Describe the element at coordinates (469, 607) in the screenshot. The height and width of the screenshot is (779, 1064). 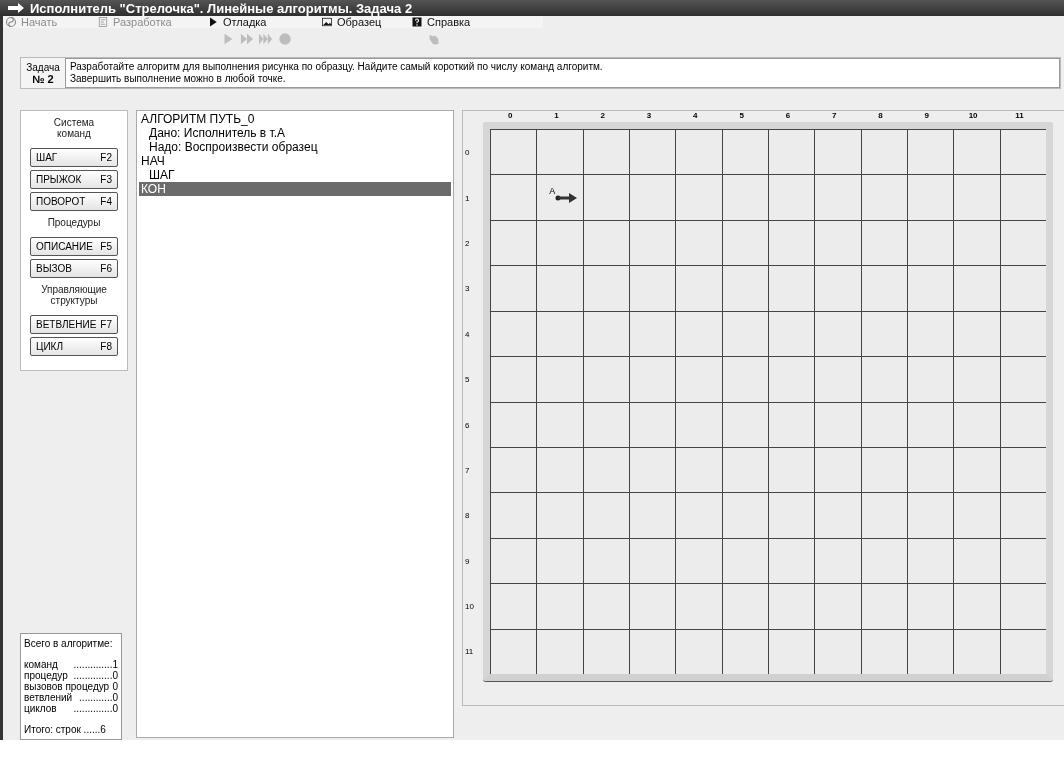
I see `row-label: 10` at that location.